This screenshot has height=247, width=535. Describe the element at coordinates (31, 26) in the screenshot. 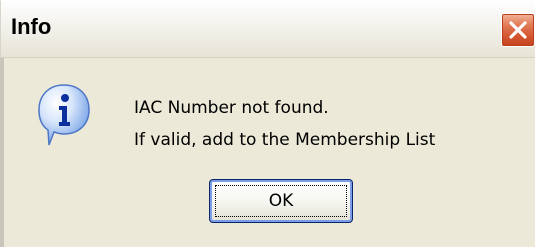

I see `dialog-title: Info` at that location.